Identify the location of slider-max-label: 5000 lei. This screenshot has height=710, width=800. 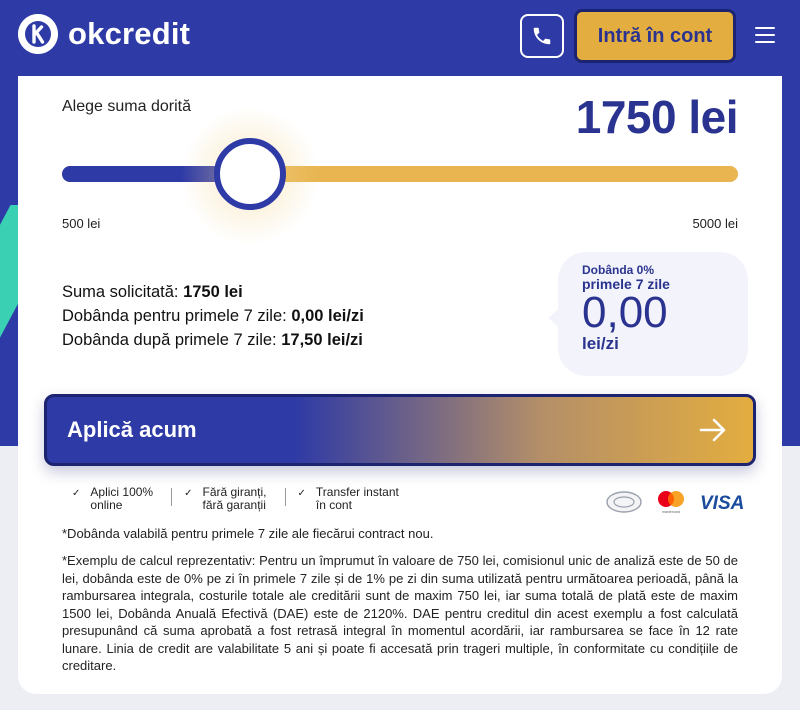
(715, 223).